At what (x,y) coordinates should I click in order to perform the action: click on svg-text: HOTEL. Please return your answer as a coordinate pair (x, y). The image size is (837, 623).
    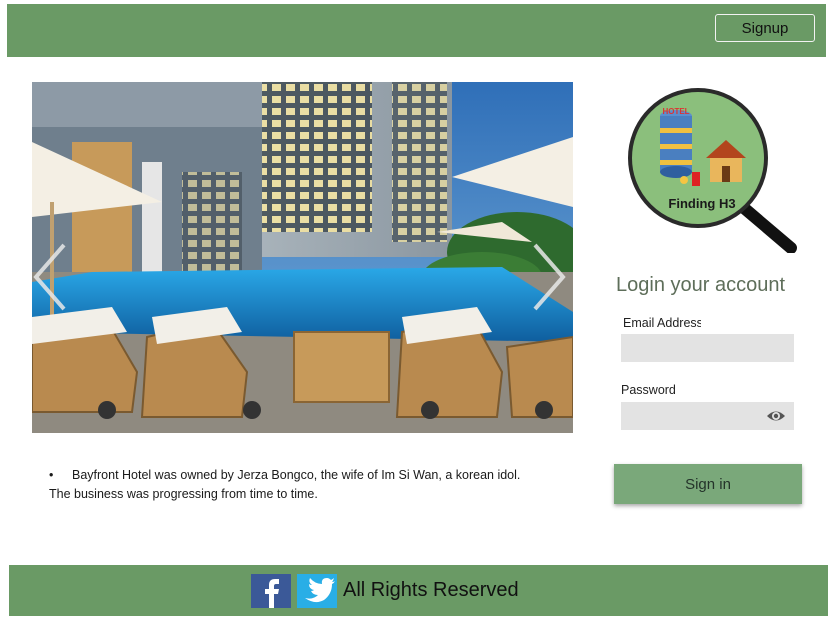
    Looking at the image, I should click on (675, 111).